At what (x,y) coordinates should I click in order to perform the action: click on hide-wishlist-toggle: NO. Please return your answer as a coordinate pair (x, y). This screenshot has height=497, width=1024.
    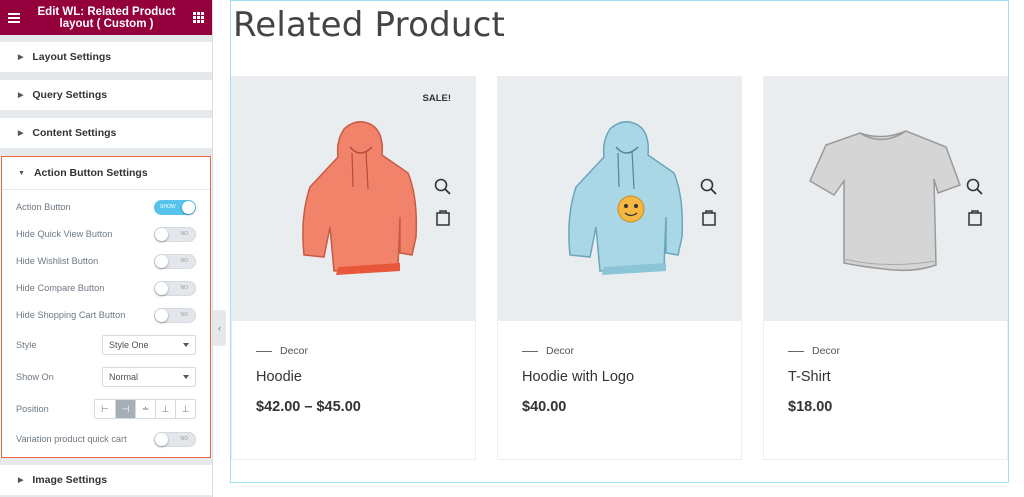
    Looking at the image, I should click on (175, 261).